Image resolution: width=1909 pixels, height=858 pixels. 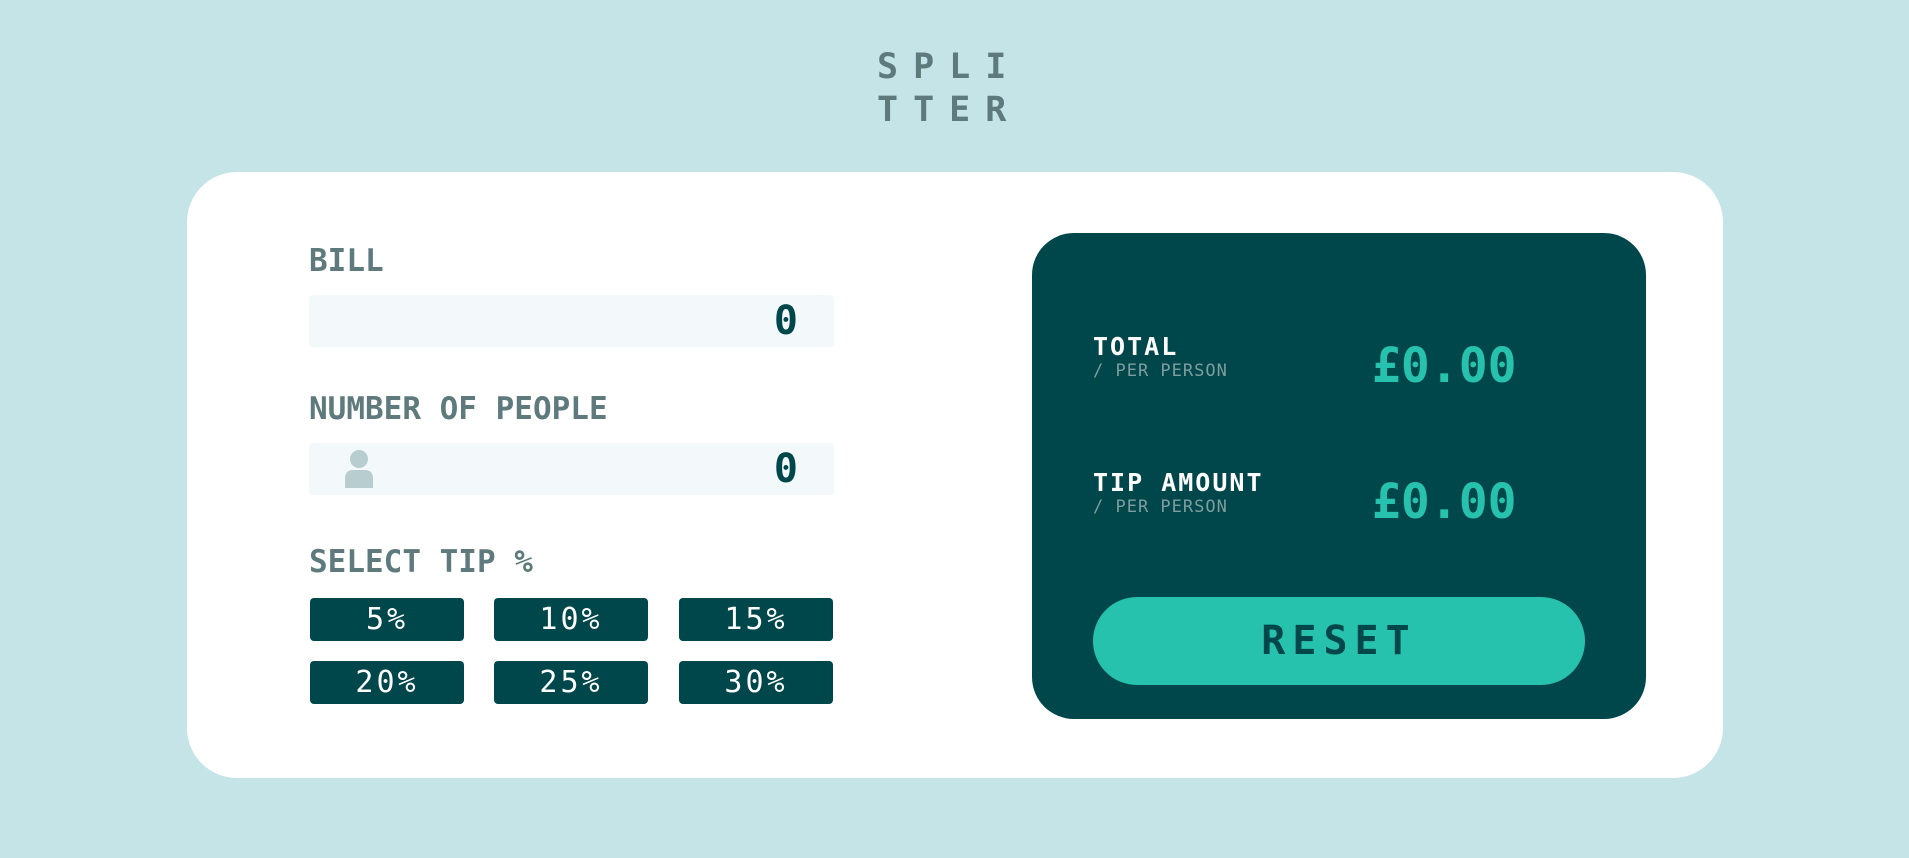 I want to click on tip-amount-label: TIP AMOUNT, so click(x=1178, y=482).